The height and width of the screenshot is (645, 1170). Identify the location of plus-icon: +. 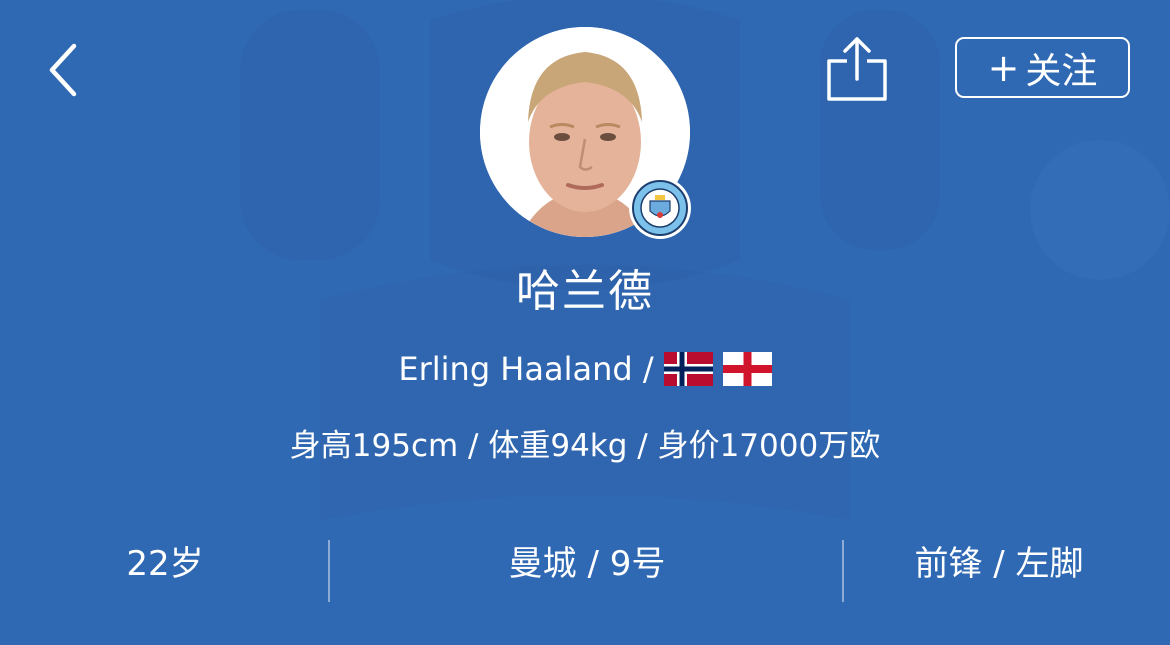
(1003, 67).